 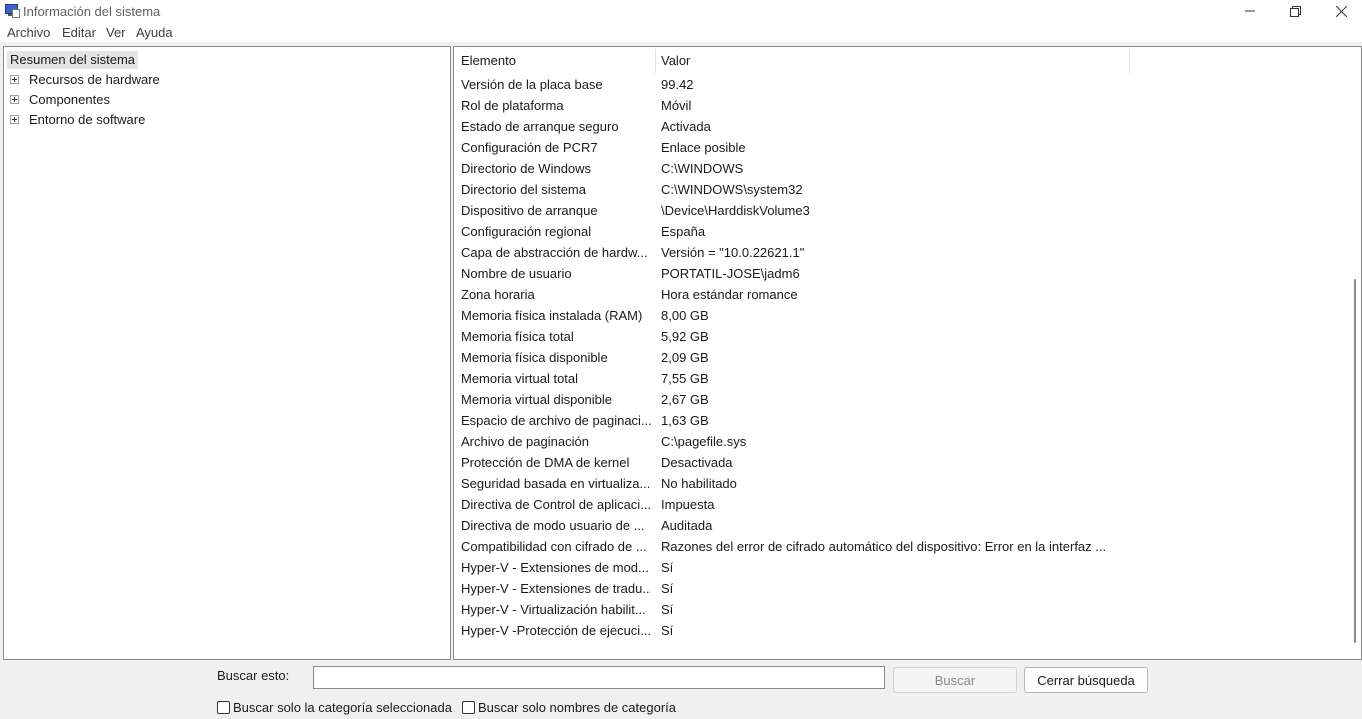 What do you see at coordinates (955, 680) in the screenshot?
I see `search-button: Buscar` at bounding box center [955, 680].